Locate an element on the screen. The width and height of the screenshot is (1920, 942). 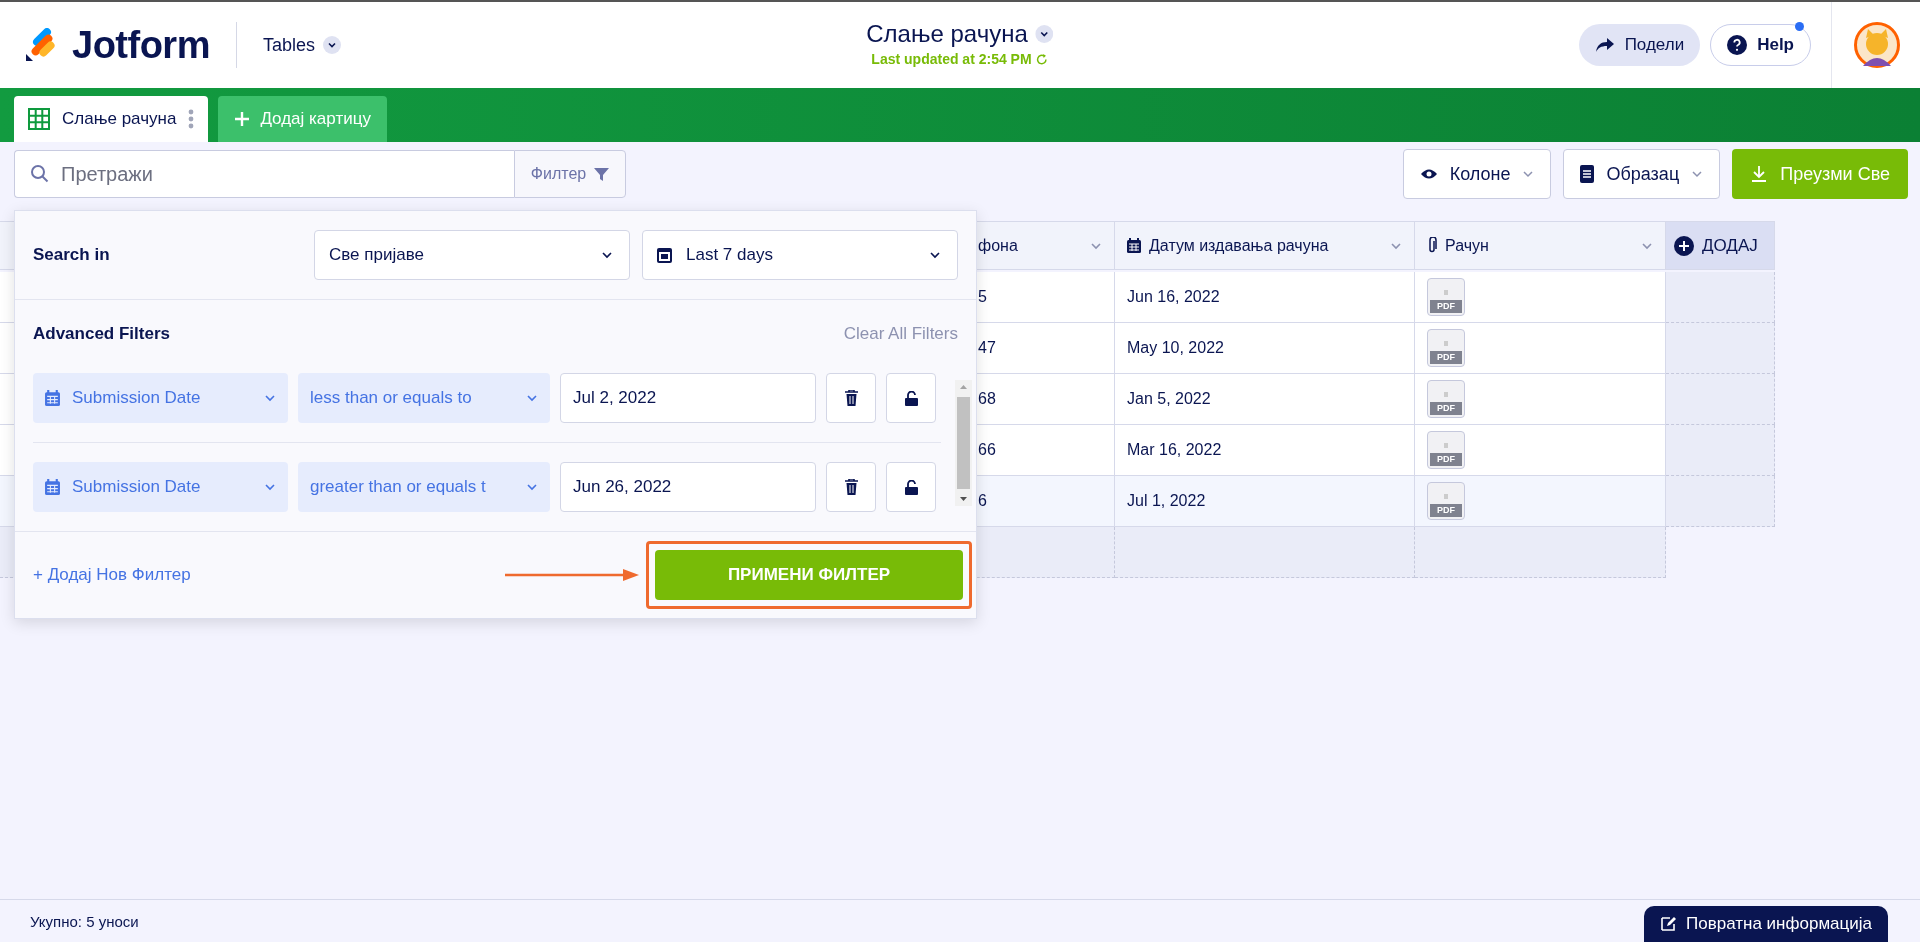
last-updated: Last updated at 2:54 PM is located at coordinates (951, 59).